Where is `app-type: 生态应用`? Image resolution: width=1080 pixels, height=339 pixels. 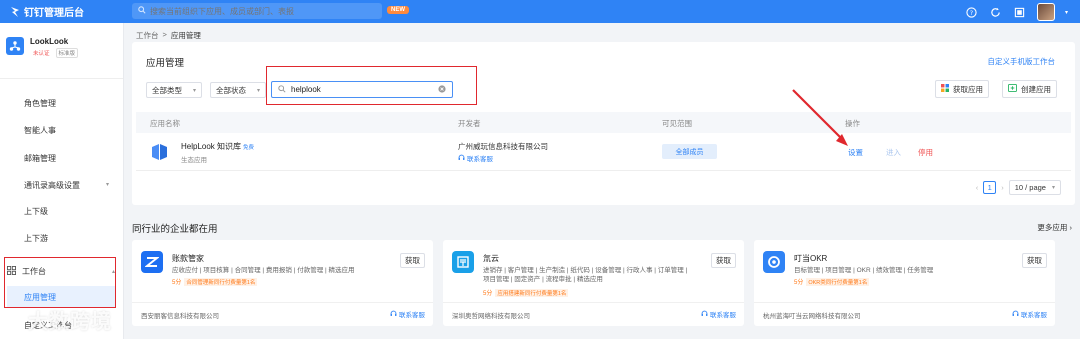
app-type: 生态应用 is located at coordinates (194, 160).